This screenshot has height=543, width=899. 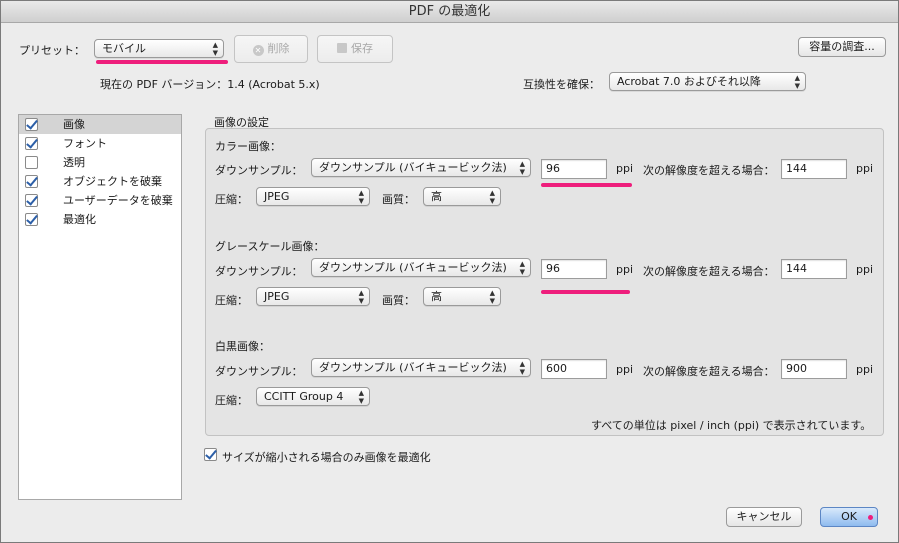 I want to click on delete-icon: ✕, so click(x=258, y=50).